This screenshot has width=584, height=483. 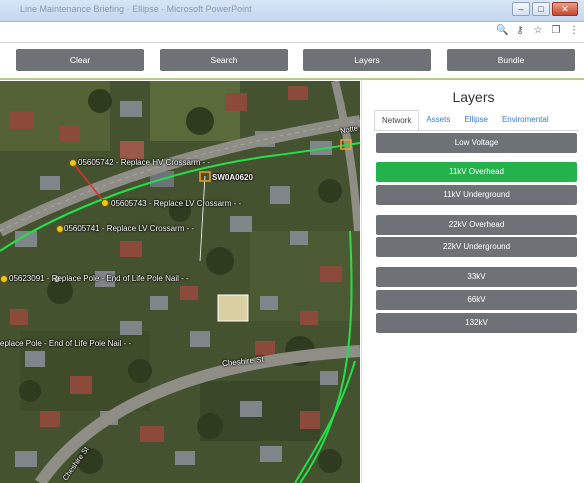 I want to click on address-bar: 🔍 ⚷ ☆ ❐ ⋮, so click(x=292, y=32).